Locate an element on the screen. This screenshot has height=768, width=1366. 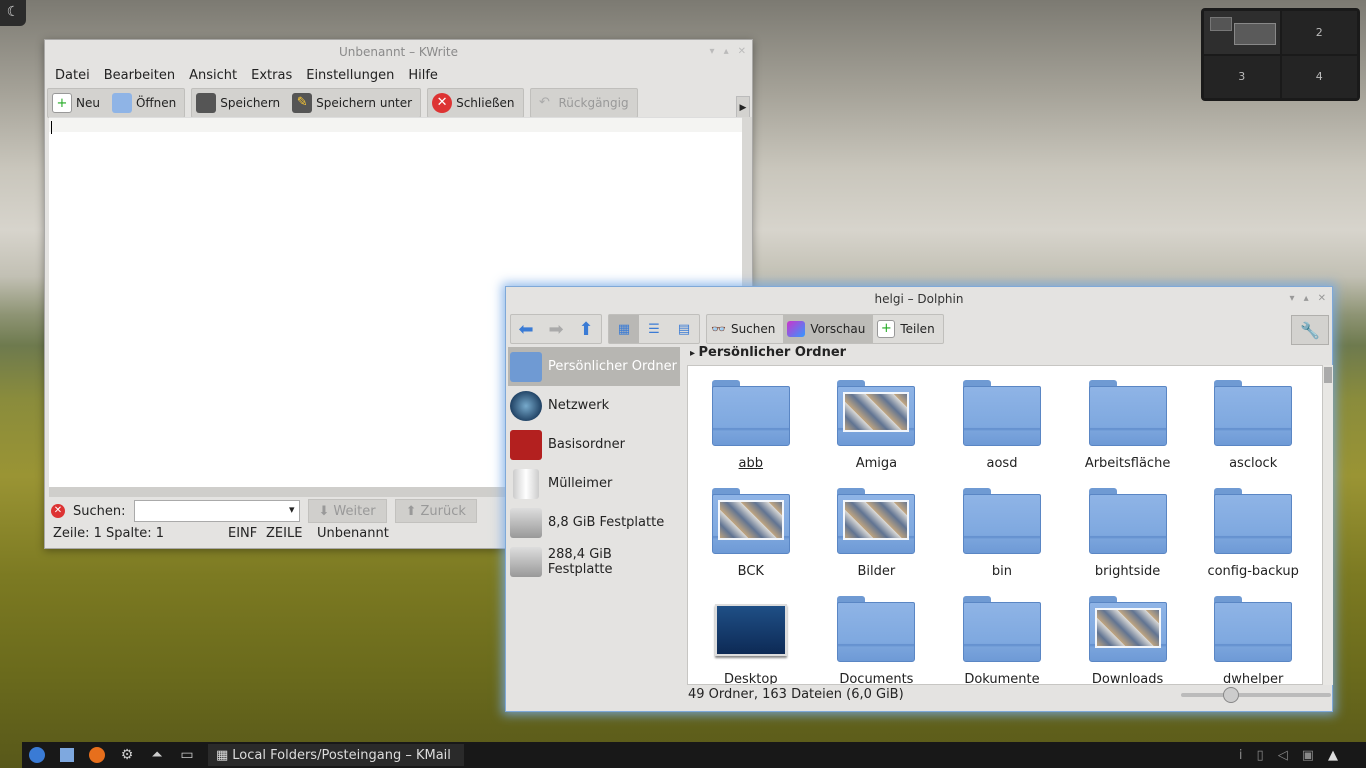
preview-button: Vorschau is located at coordinates (828, 329).